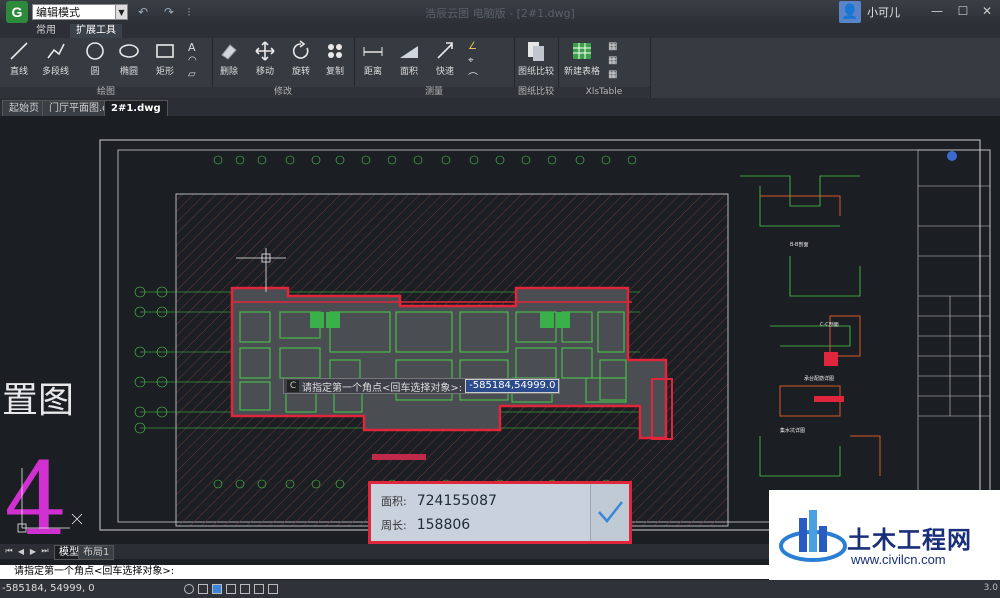  I want to click on maximize-icon: ☐, so click(963, 11).